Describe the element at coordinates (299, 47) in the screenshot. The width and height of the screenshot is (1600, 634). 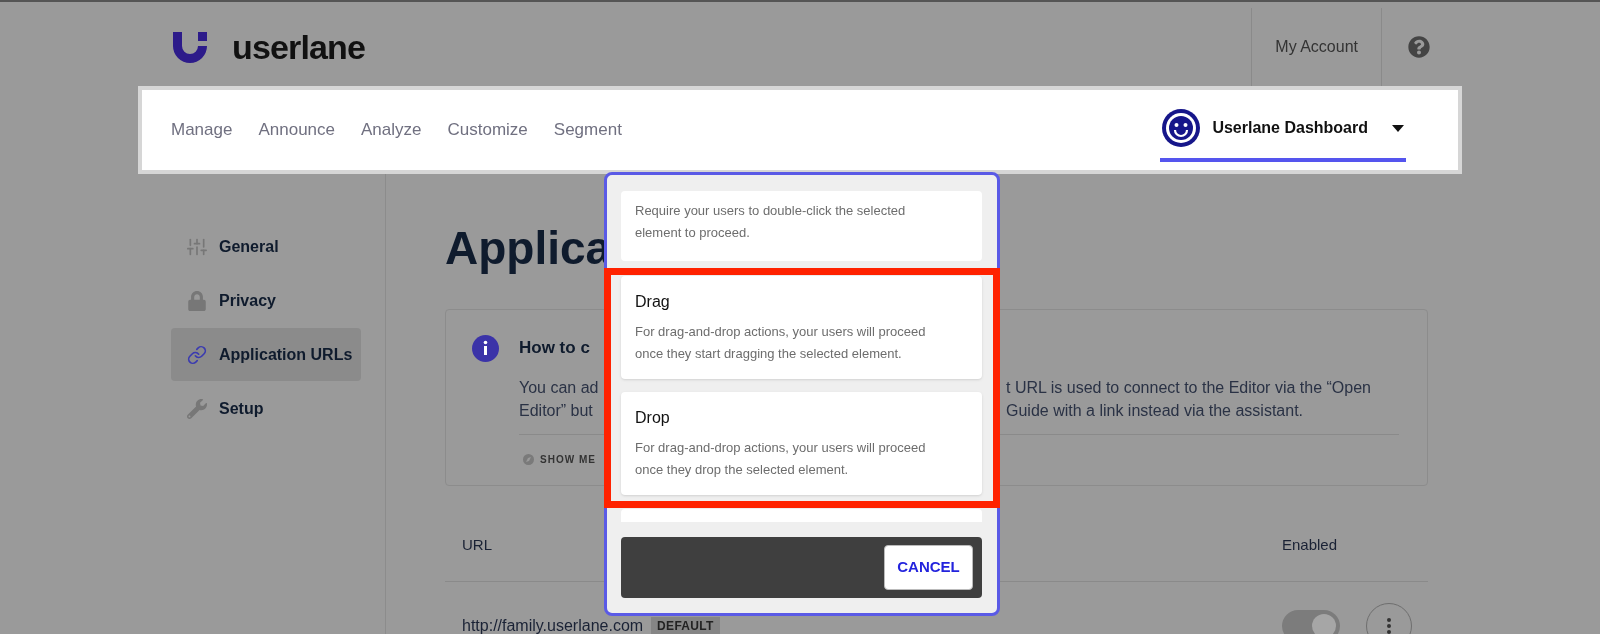
I see `logo-text: userlane` at that location.